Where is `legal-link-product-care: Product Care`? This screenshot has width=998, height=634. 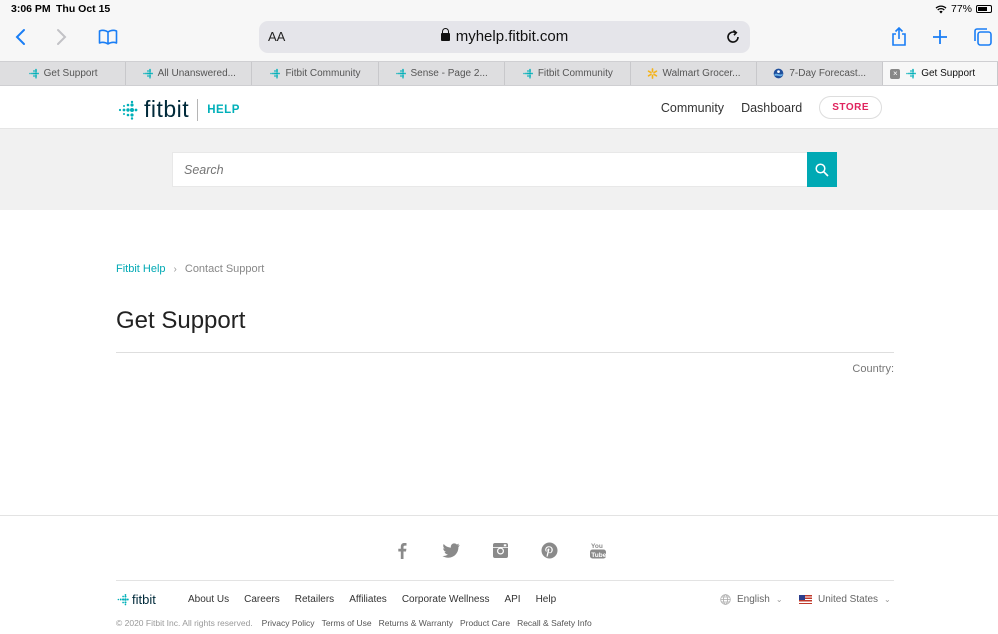 legal-link-product-care: Product Care is located at coordinates (485, 623).